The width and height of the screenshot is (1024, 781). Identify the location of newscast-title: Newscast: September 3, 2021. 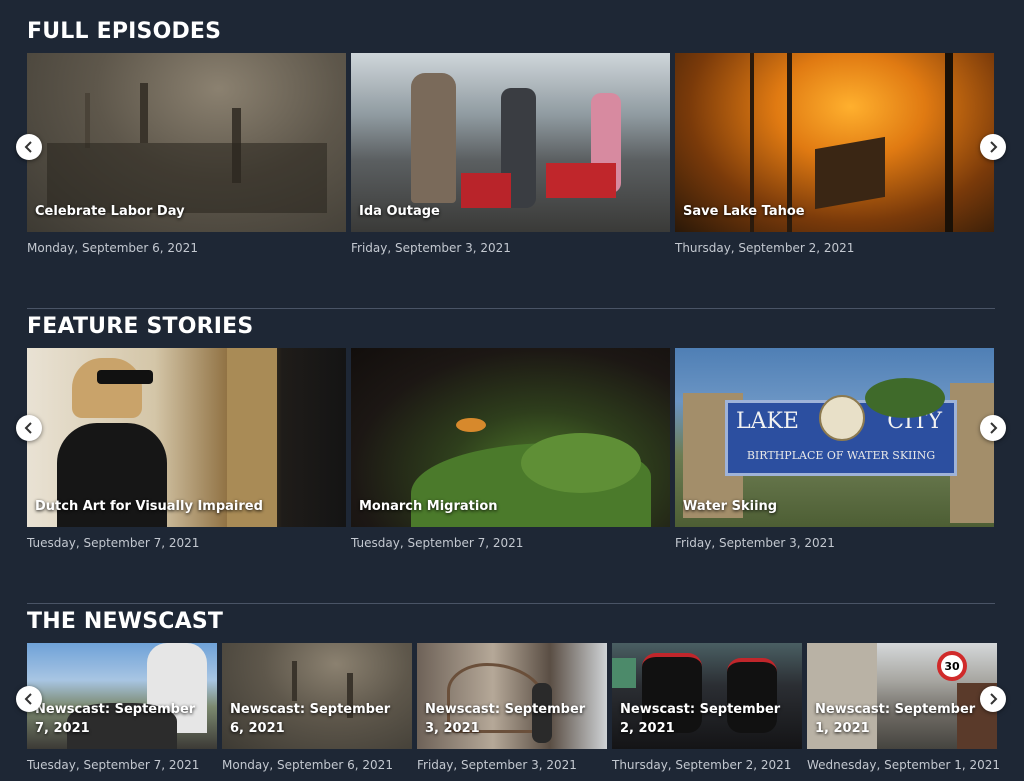
(505, 719).